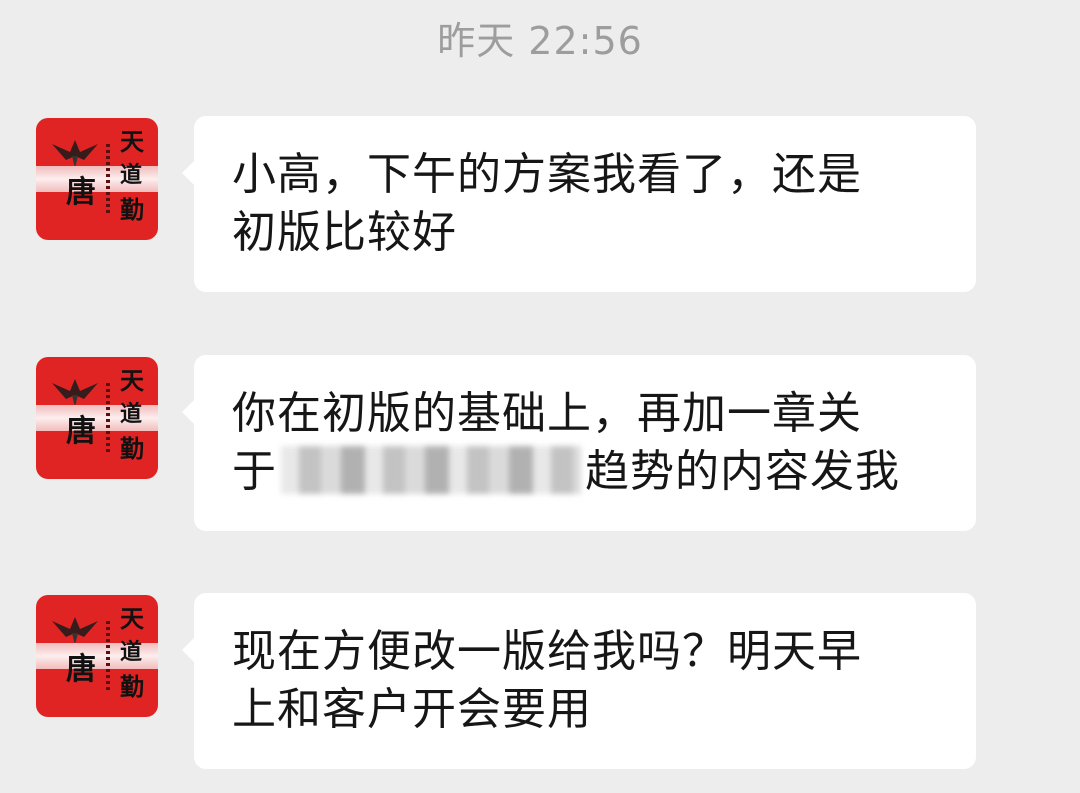  I want to click on message-line: 小高，下午的方案我看了，还是, so click(547, 174).